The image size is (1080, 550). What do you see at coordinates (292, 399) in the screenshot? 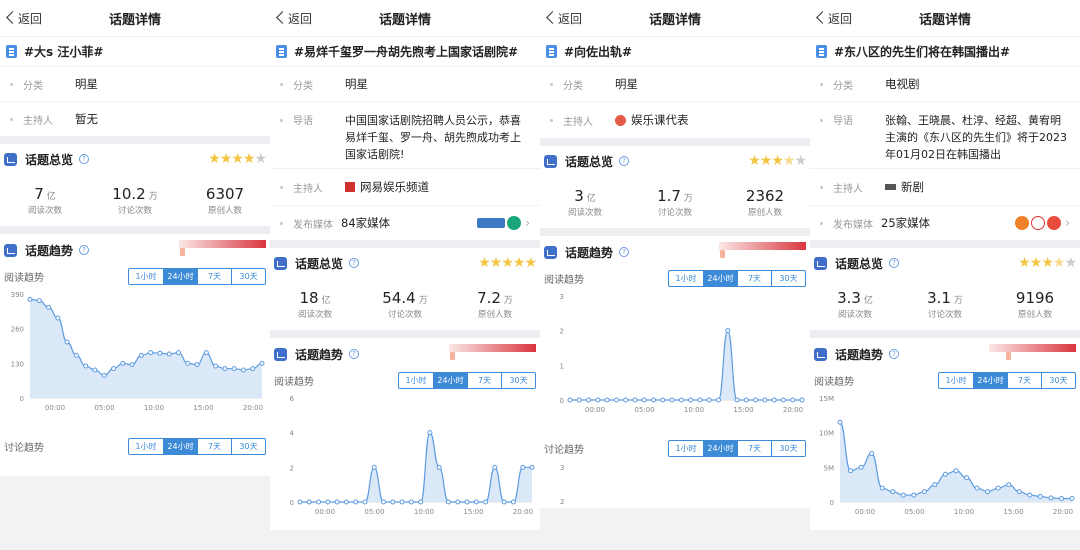
I see `y-tick-label: 6` at bounding box center [292, 399].